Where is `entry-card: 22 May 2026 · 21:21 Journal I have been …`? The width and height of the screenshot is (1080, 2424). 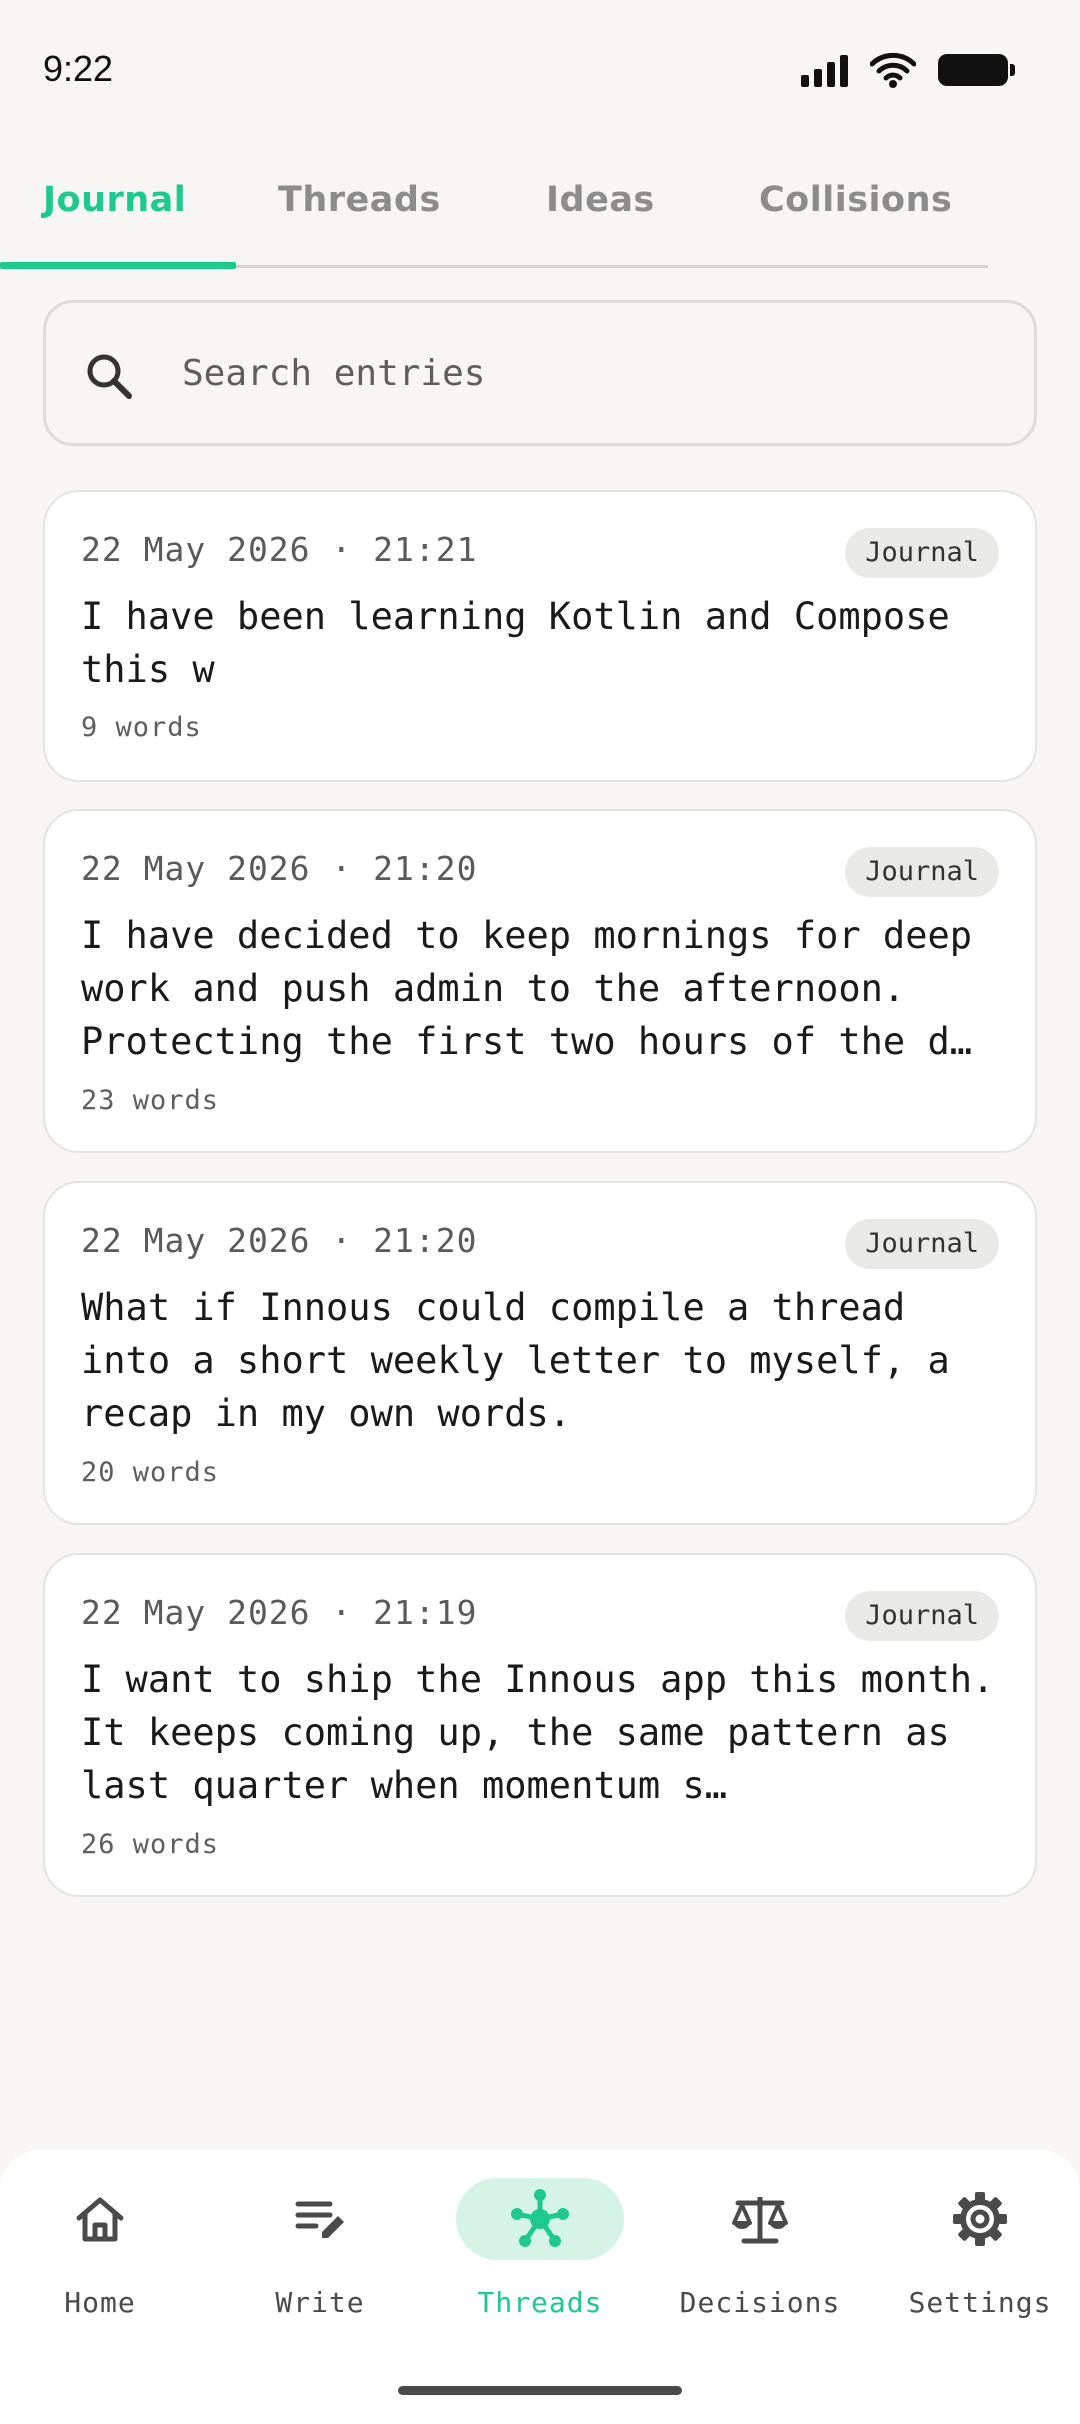 entry-card: 22 May 2026 · 21:21 Journal I have been … is located at coordinates (540, 636).